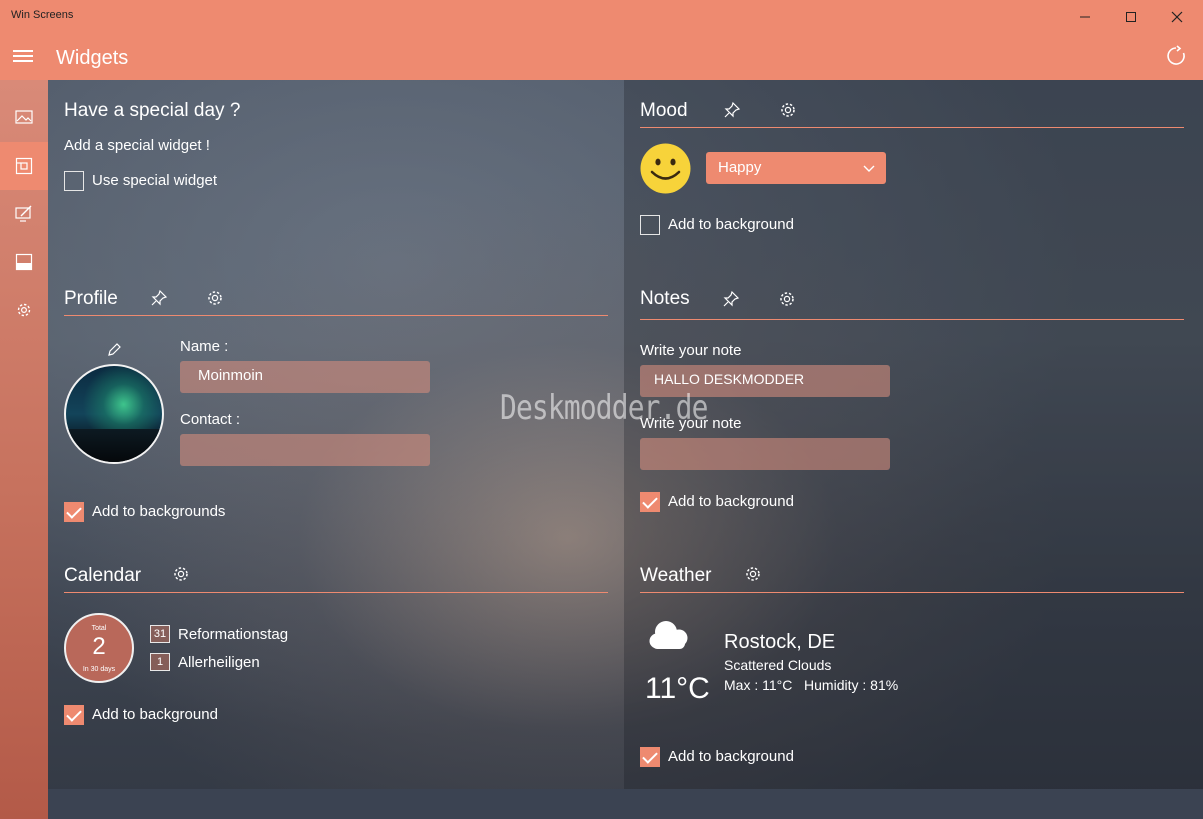  Describe the element at coordinates (23, 57) in the screenshot. I see `hamburger-menu-icon` at that location.